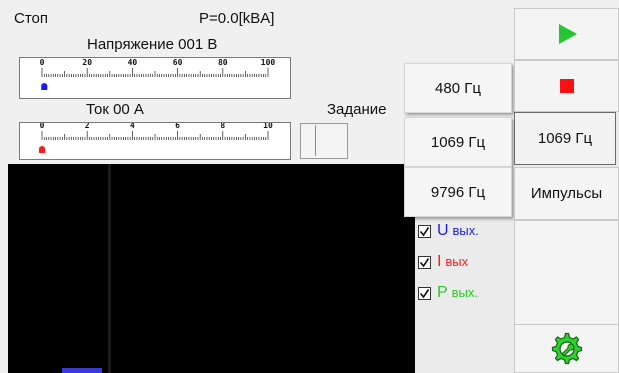 The height and width of the screenshot is (373, 619). I want to click on voltage-gauge: 0 20 40 60 80 100, so click(155, 78).